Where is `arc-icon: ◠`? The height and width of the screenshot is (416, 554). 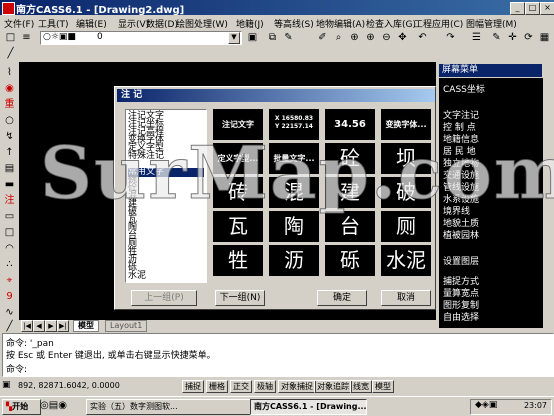 arc-icon: ◠ is located at coordinates (9, 248).